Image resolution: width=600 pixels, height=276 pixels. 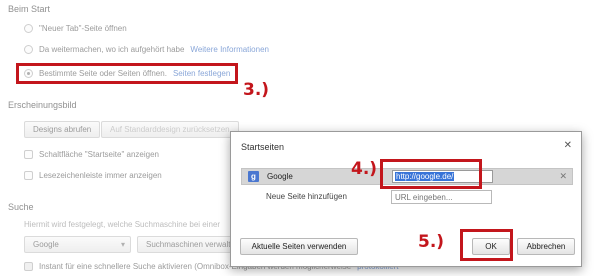 I want to click on google-favicon-icon: g, so click(x=253, y=176).